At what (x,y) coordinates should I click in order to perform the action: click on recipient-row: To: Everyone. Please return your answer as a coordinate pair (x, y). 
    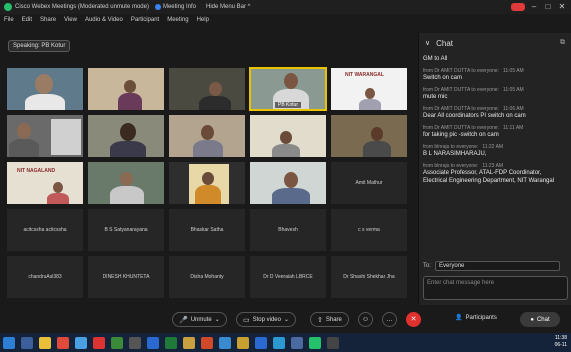
    Looking at the image, I should click on (492, 266).